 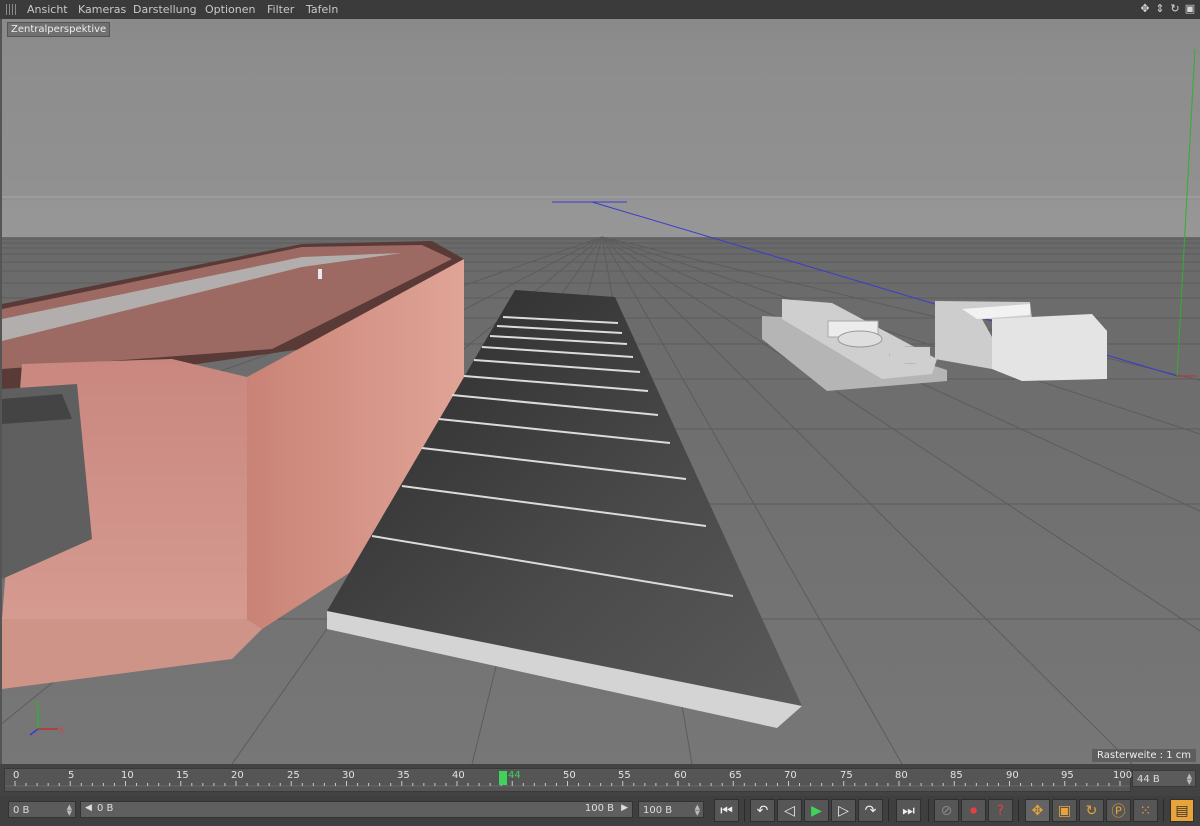 I want to click on next-key-icon: ↷, so click(x=870, y=810).